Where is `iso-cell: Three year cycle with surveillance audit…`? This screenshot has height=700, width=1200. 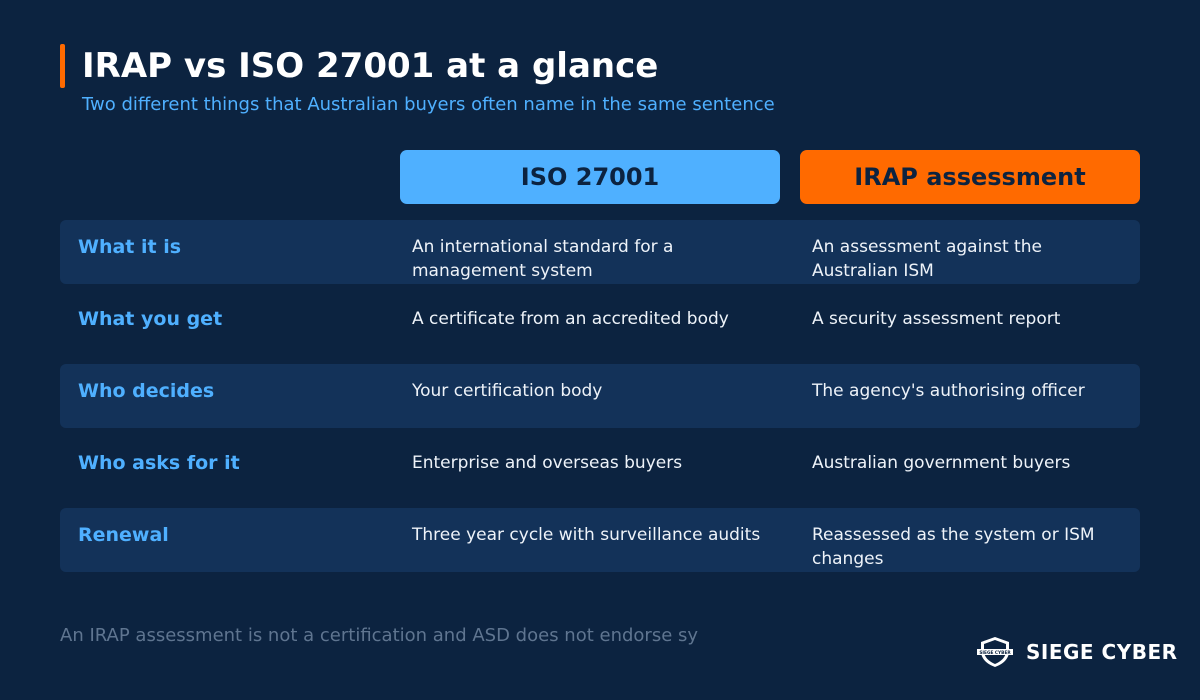
iso-cell: Three year cycle with surveillance audit… is located at coordinates (586, 535).